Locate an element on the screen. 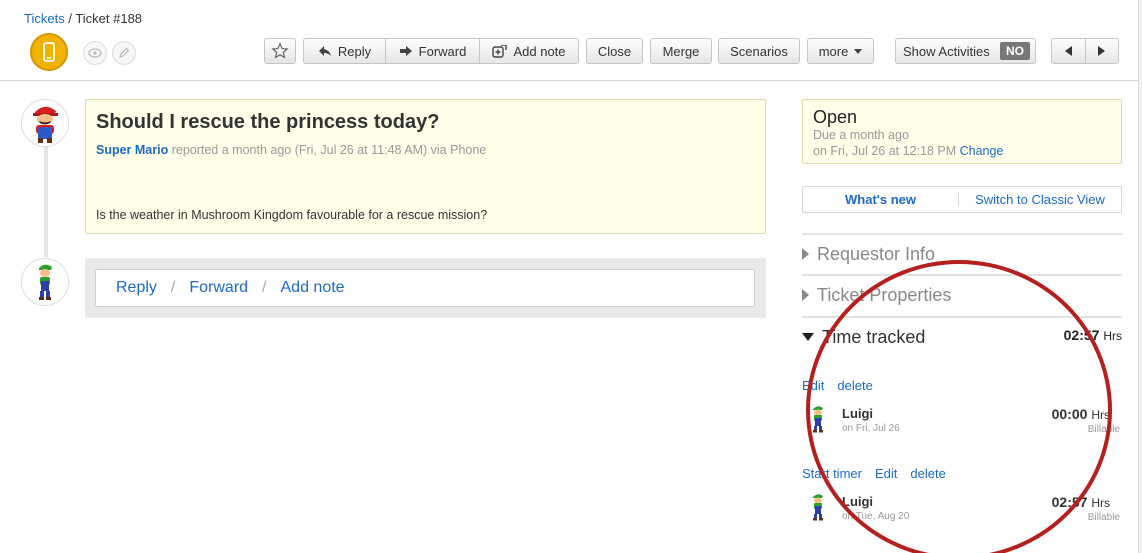  close-button-label: Close is located at coordinates (614, 51).